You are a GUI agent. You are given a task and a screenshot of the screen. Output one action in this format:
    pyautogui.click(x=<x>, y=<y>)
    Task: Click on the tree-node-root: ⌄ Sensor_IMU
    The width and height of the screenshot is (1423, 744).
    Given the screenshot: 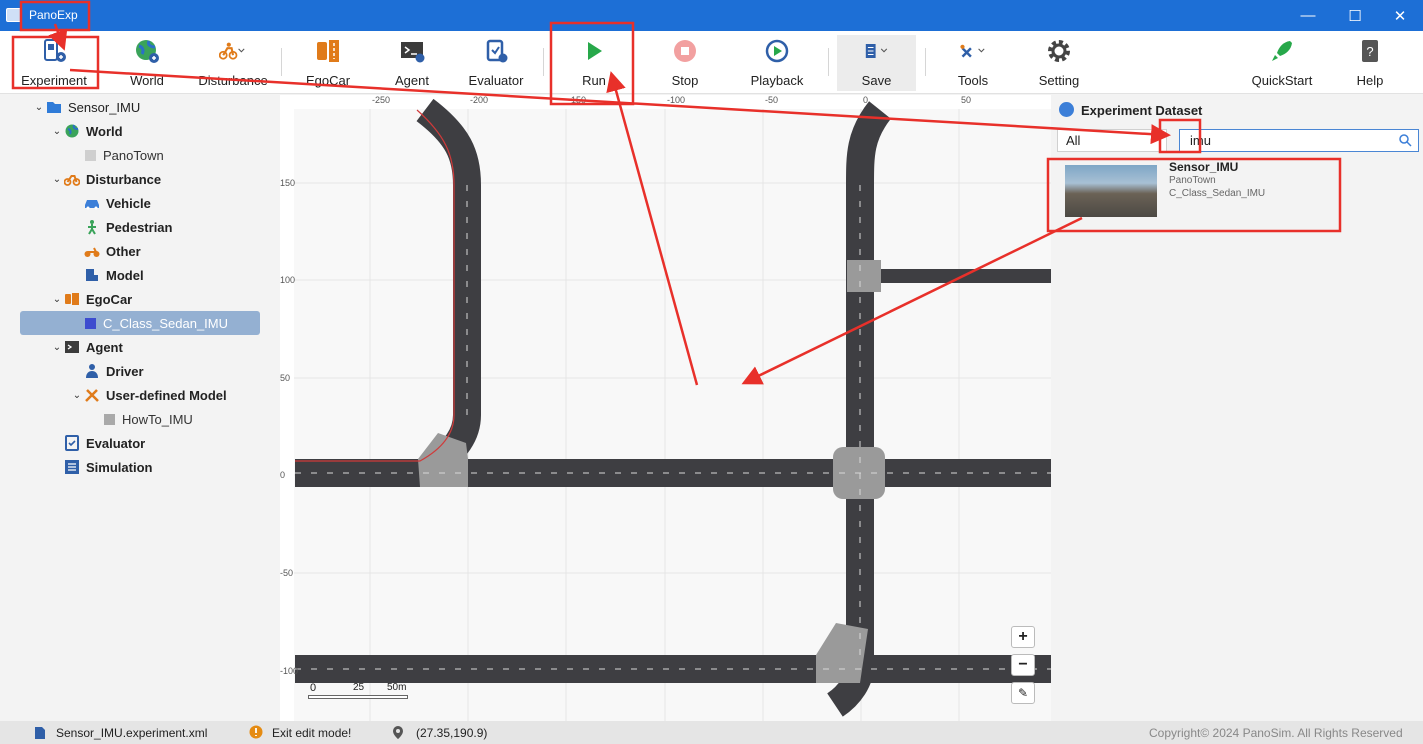 What is the action you would take?
    pyautogui.click(x=86, y=107)
    